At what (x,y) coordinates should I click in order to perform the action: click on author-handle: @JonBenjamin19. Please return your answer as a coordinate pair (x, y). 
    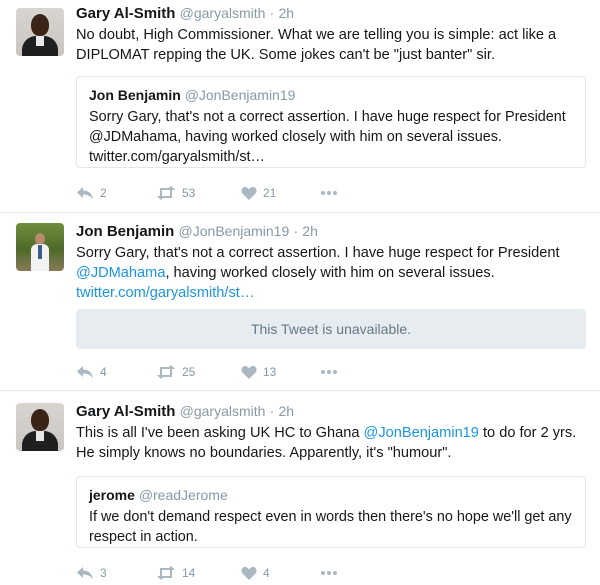
    Looking at the image, I should click on (234, 231).